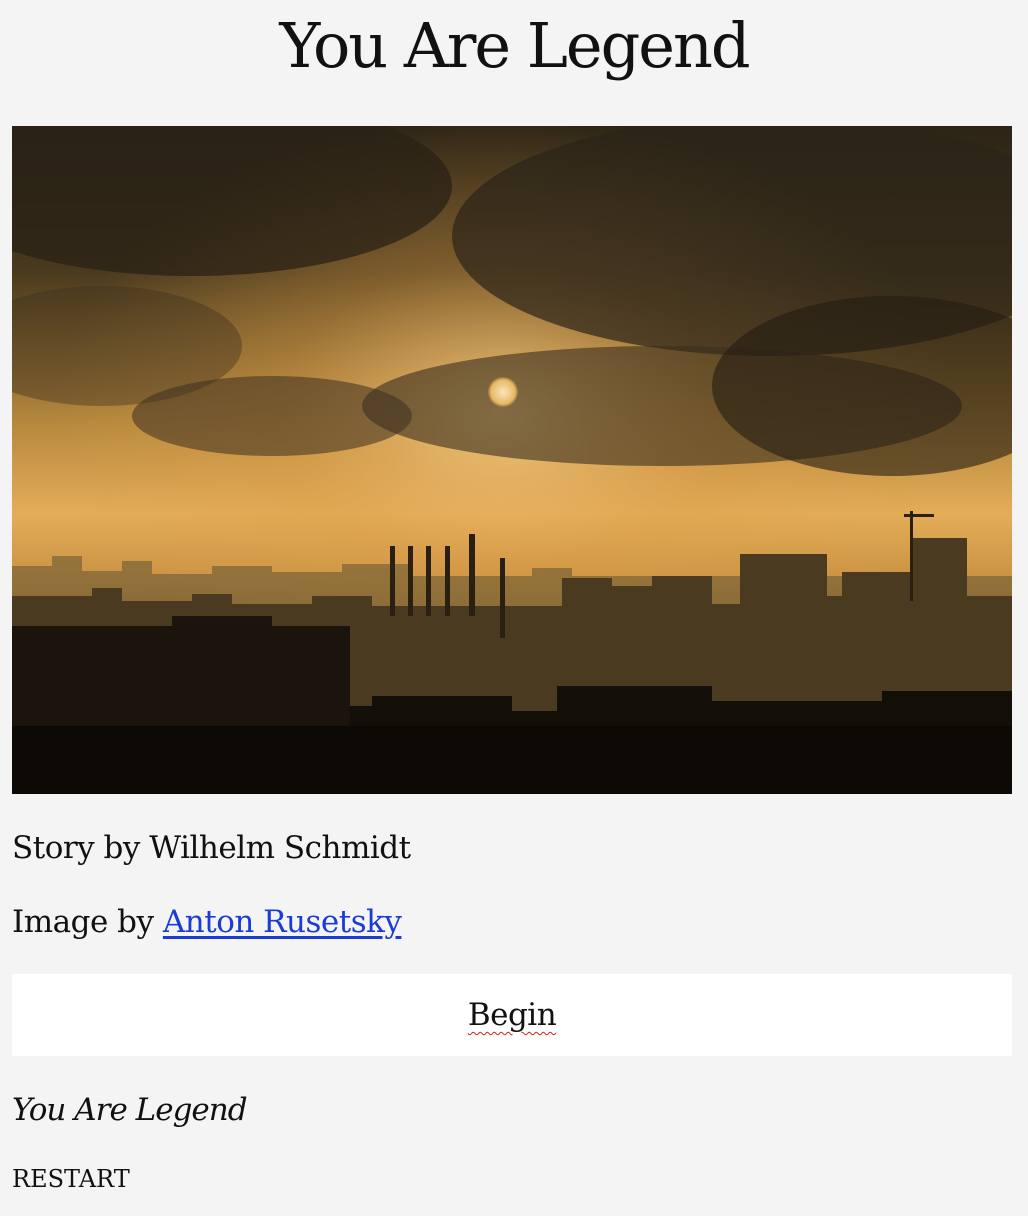 The image size is (1028, 1216). I want to click on image-credit: Image by Anton Rusetsky, so click(207, 922).